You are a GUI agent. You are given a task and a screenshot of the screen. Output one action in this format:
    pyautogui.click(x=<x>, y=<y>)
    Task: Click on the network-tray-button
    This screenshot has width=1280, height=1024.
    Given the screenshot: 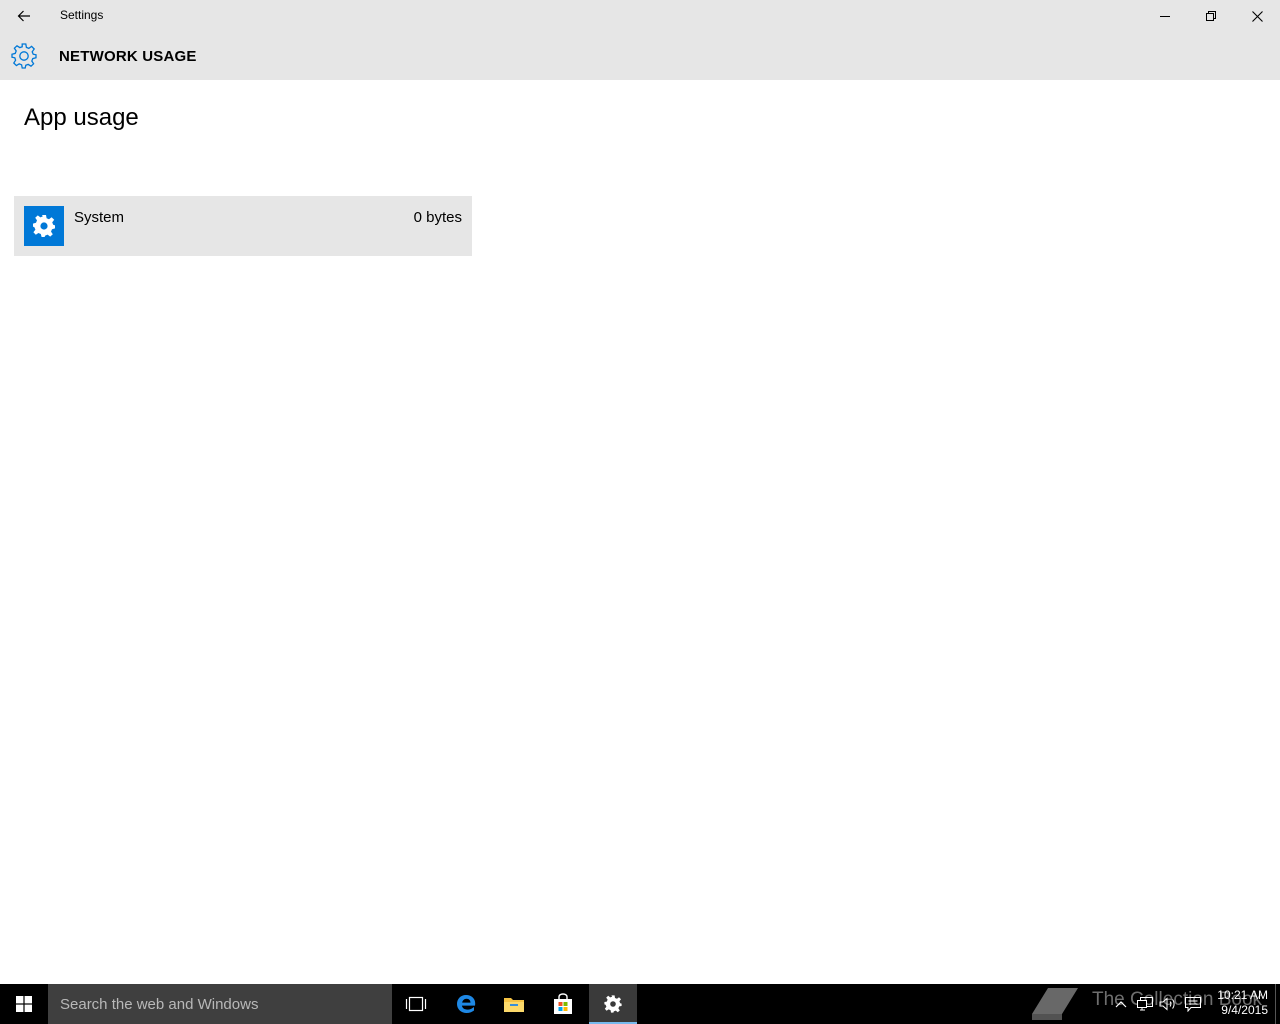 What is the action you would take?
    pyautogui.click(x=1145, y=1004)
    